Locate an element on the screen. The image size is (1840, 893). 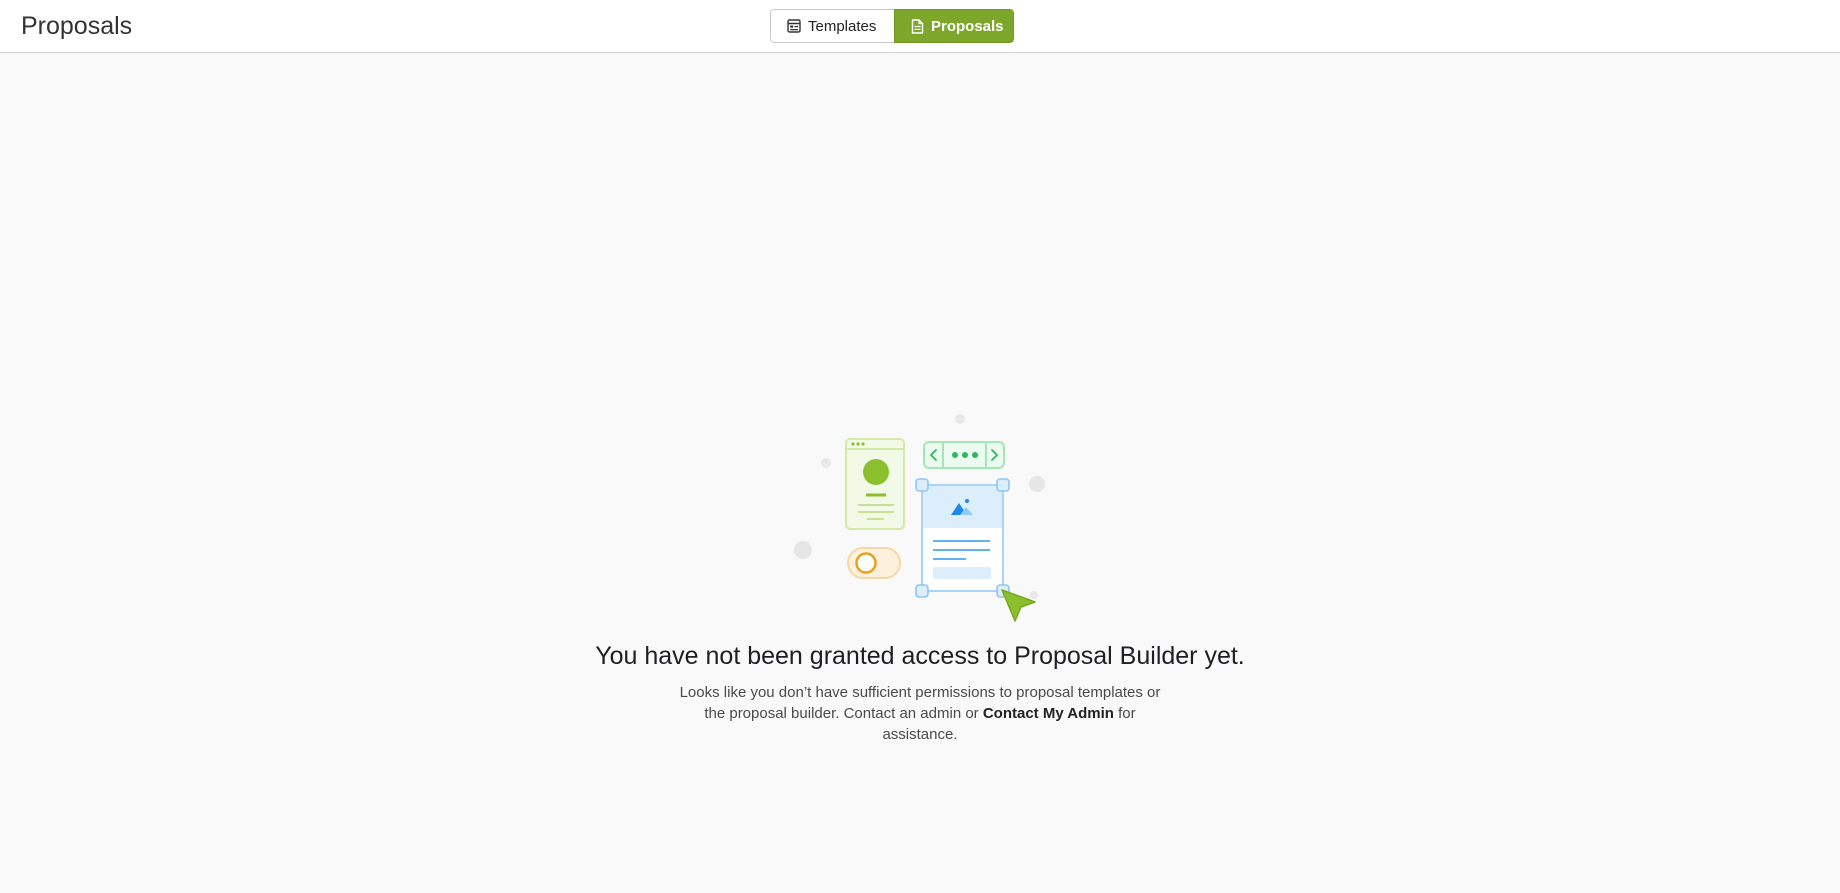
proposal-builder-illustration is located at coordinates (919, 518).